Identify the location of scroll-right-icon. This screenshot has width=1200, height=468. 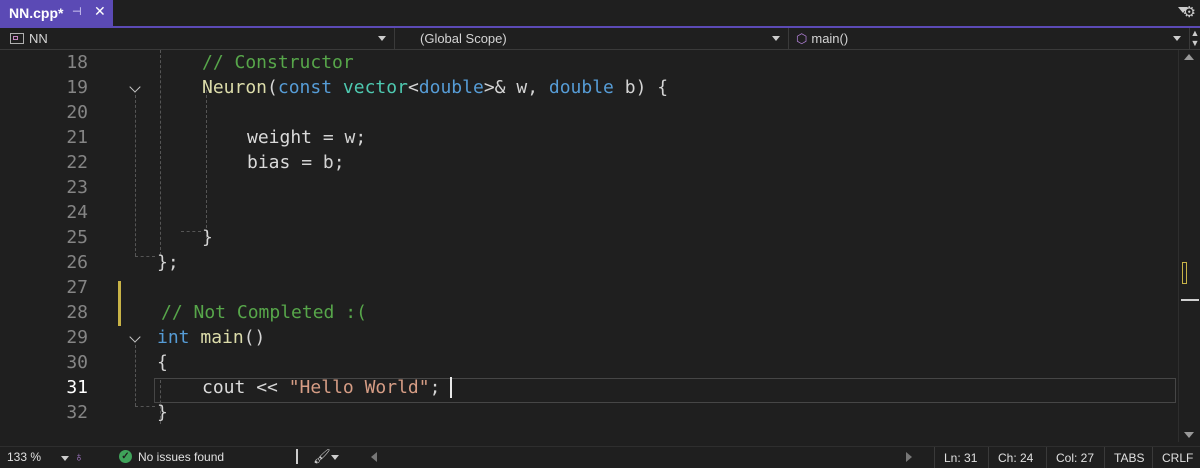
(909, 457).